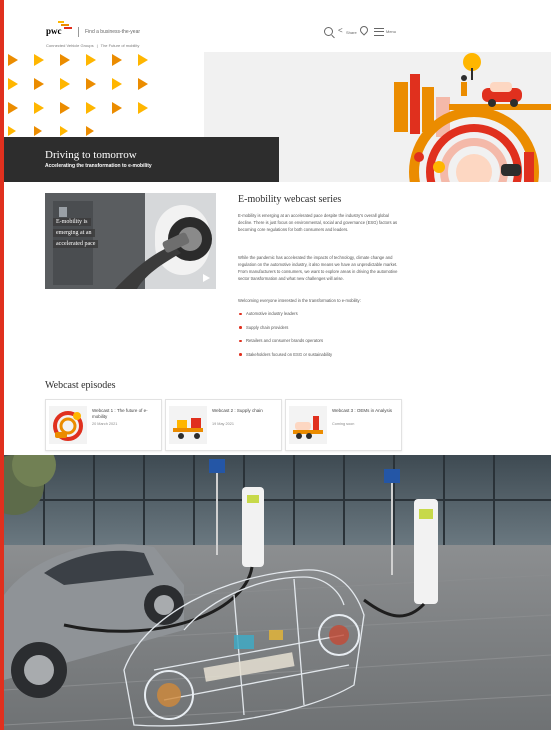 This screenshot has height=730, width=551. I want to click on breadcrumb-item: Connected Vehicle Groups, so click(70, 45).